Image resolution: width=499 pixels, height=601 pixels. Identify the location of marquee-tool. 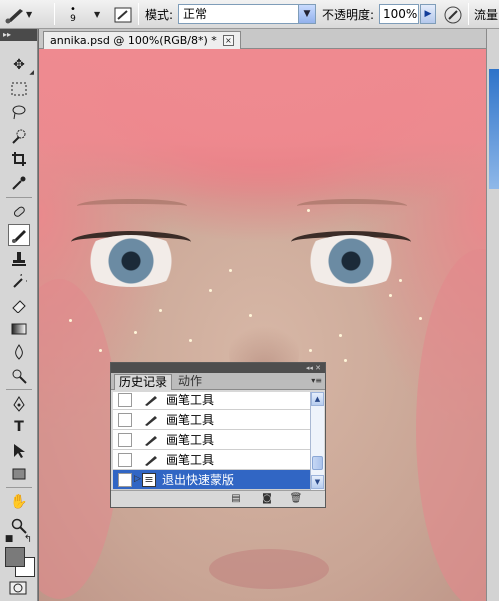
(19, 89).